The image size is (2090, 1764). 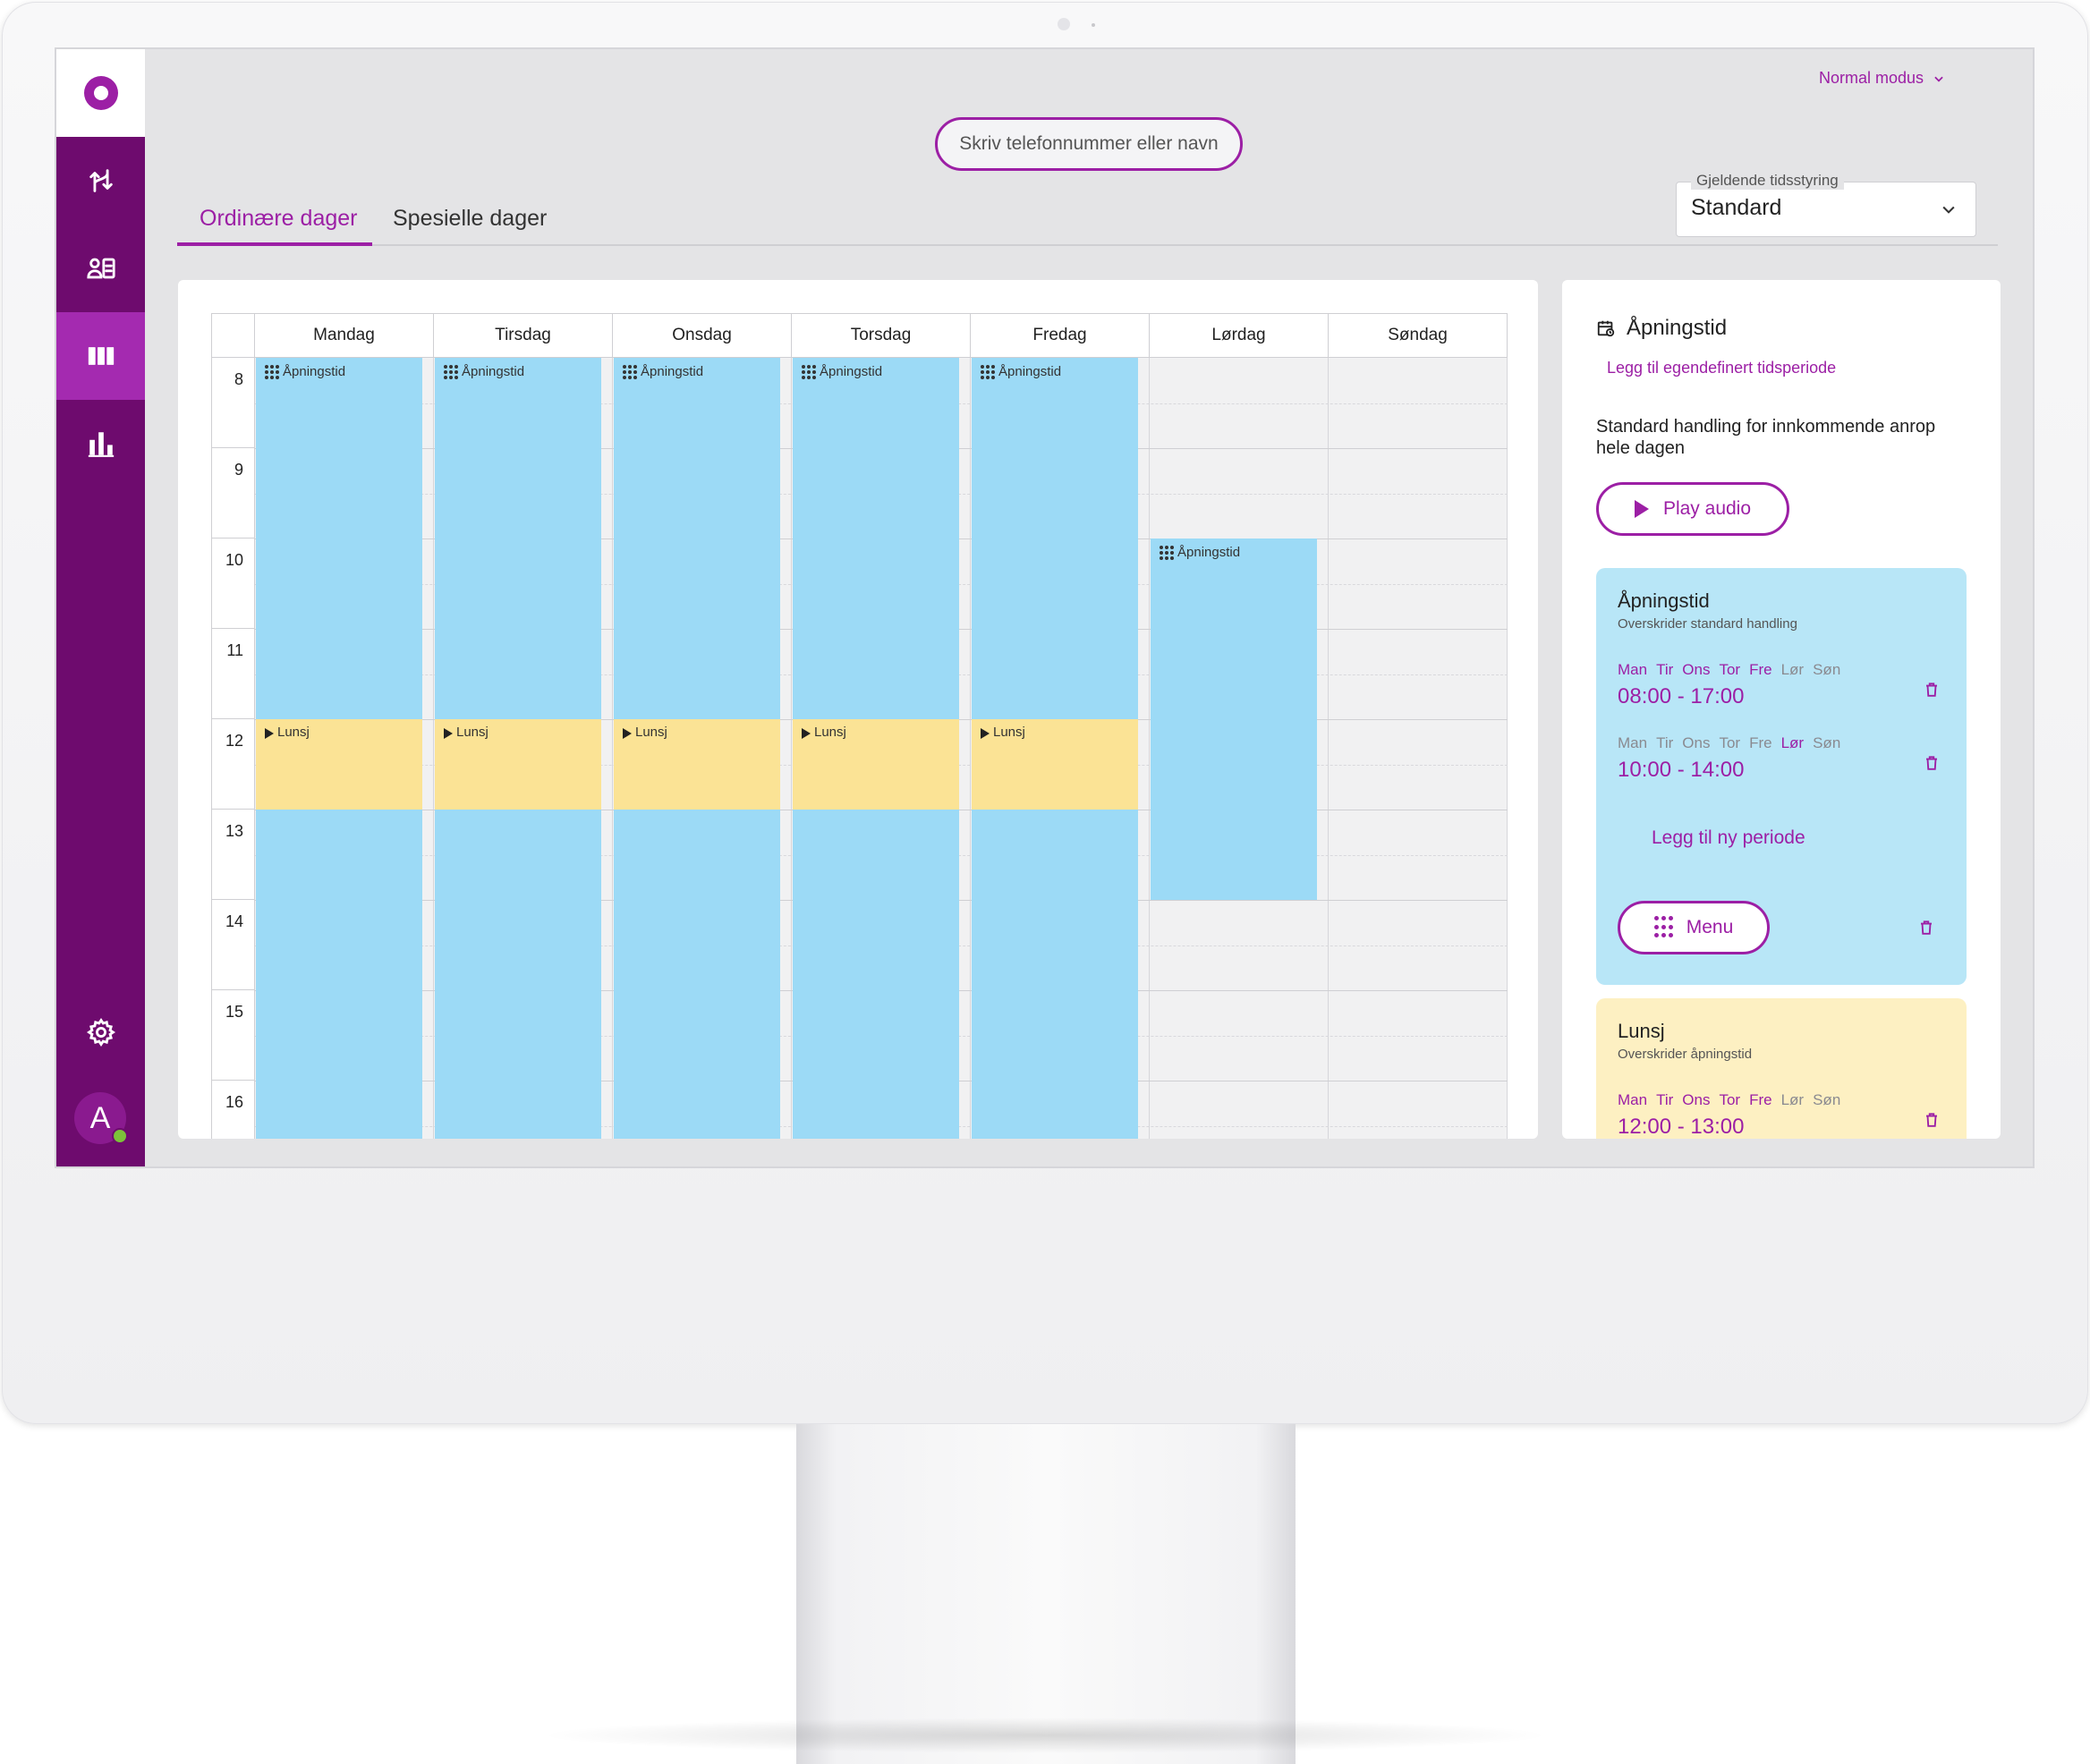 What do you see at coordinates (1419, 335) in the screenshot?
I see `day-header: Søndag` at bounding box center [1419, 335].